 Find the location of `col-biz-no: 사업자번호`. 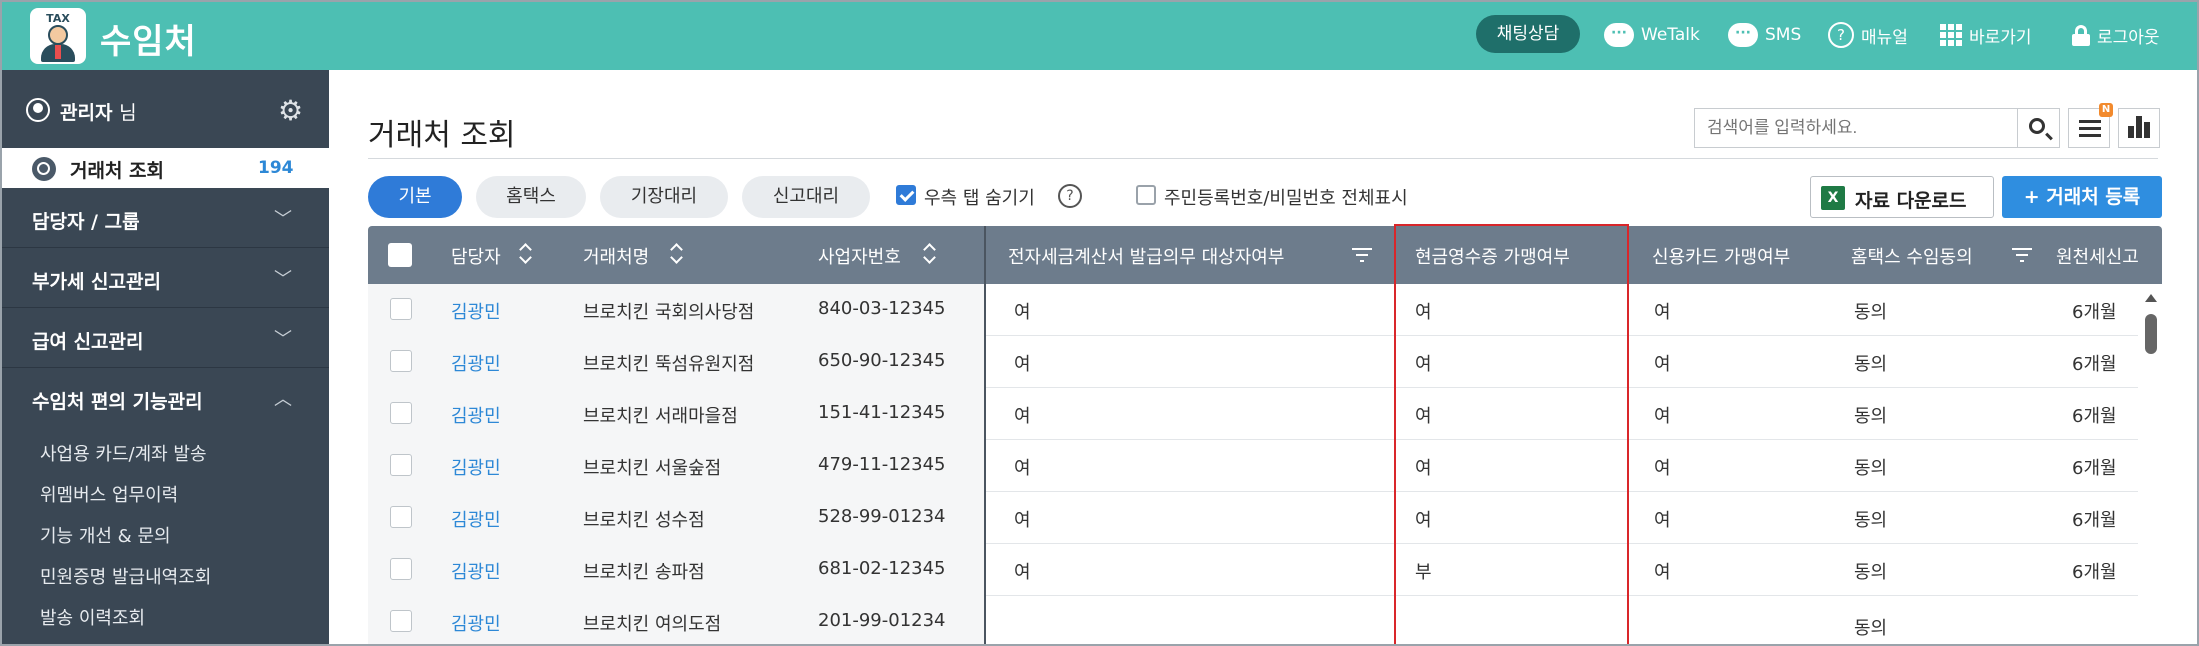

col-biz-no: 사업자번호 is located at coordinates (859, 256).